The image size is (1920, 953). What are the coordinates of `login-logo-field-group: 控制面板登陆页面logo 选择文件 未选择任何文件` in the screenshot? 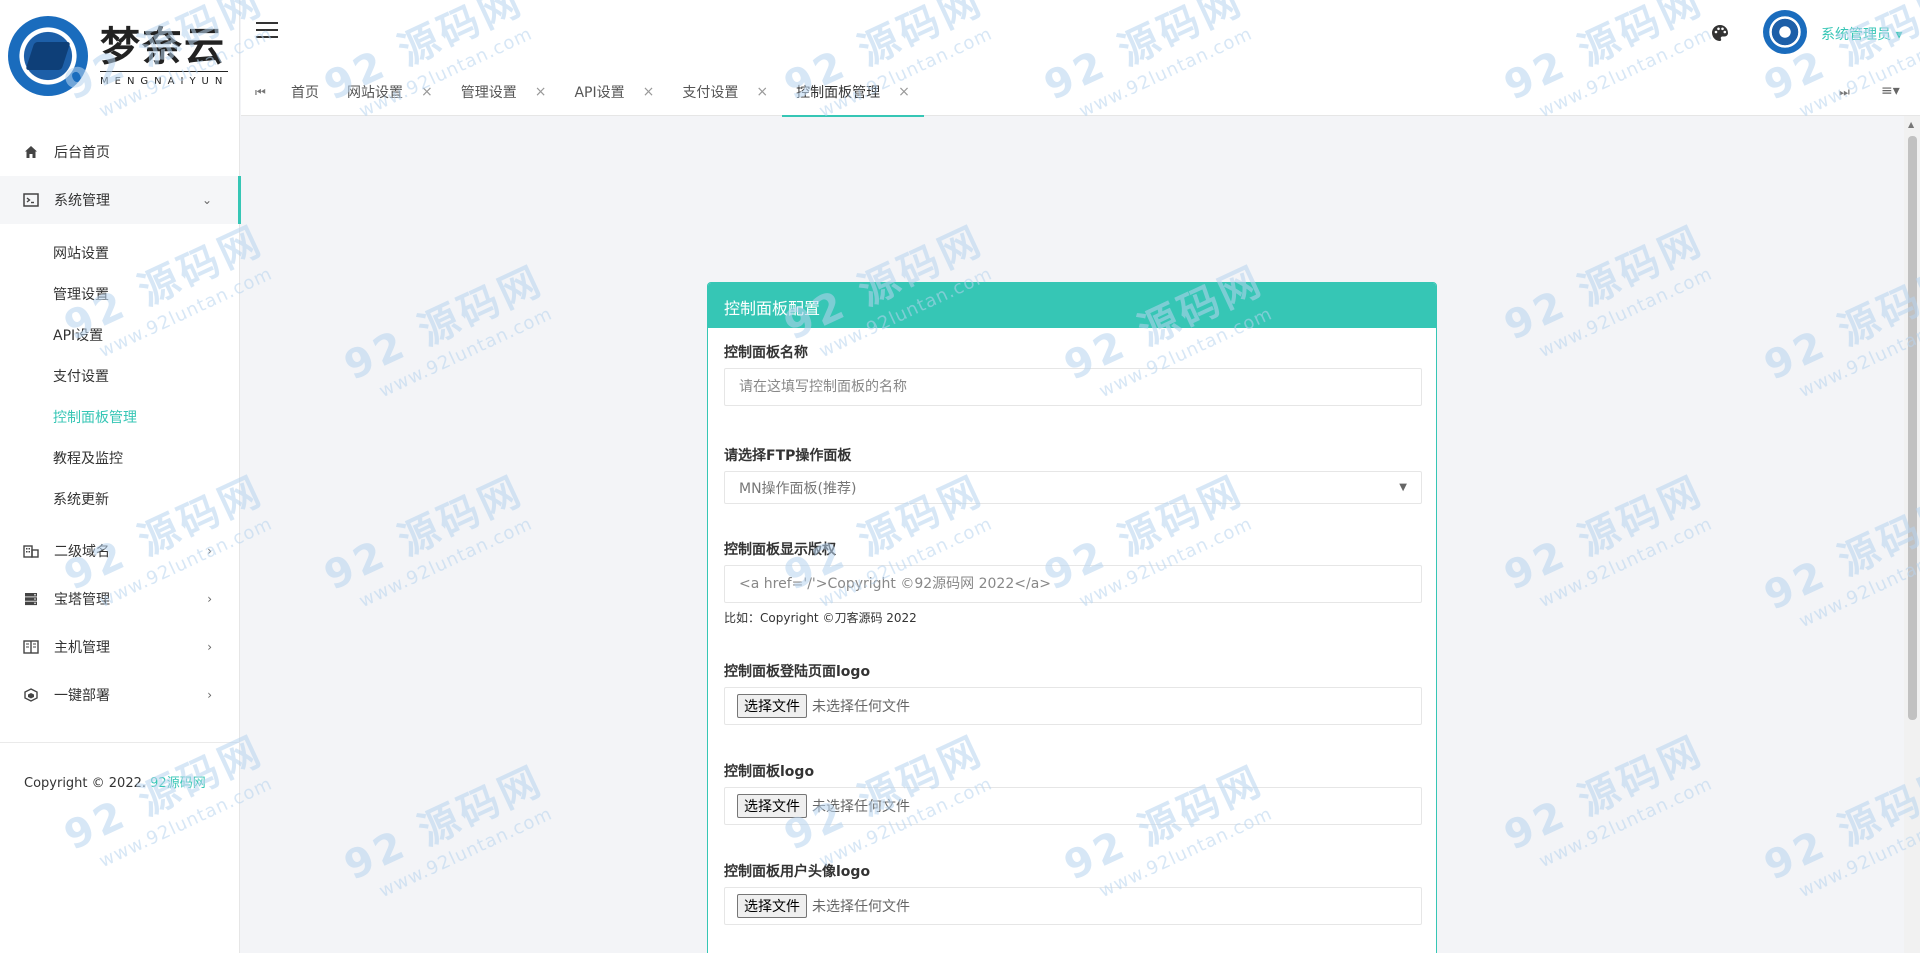 It's located at (1073, 693).